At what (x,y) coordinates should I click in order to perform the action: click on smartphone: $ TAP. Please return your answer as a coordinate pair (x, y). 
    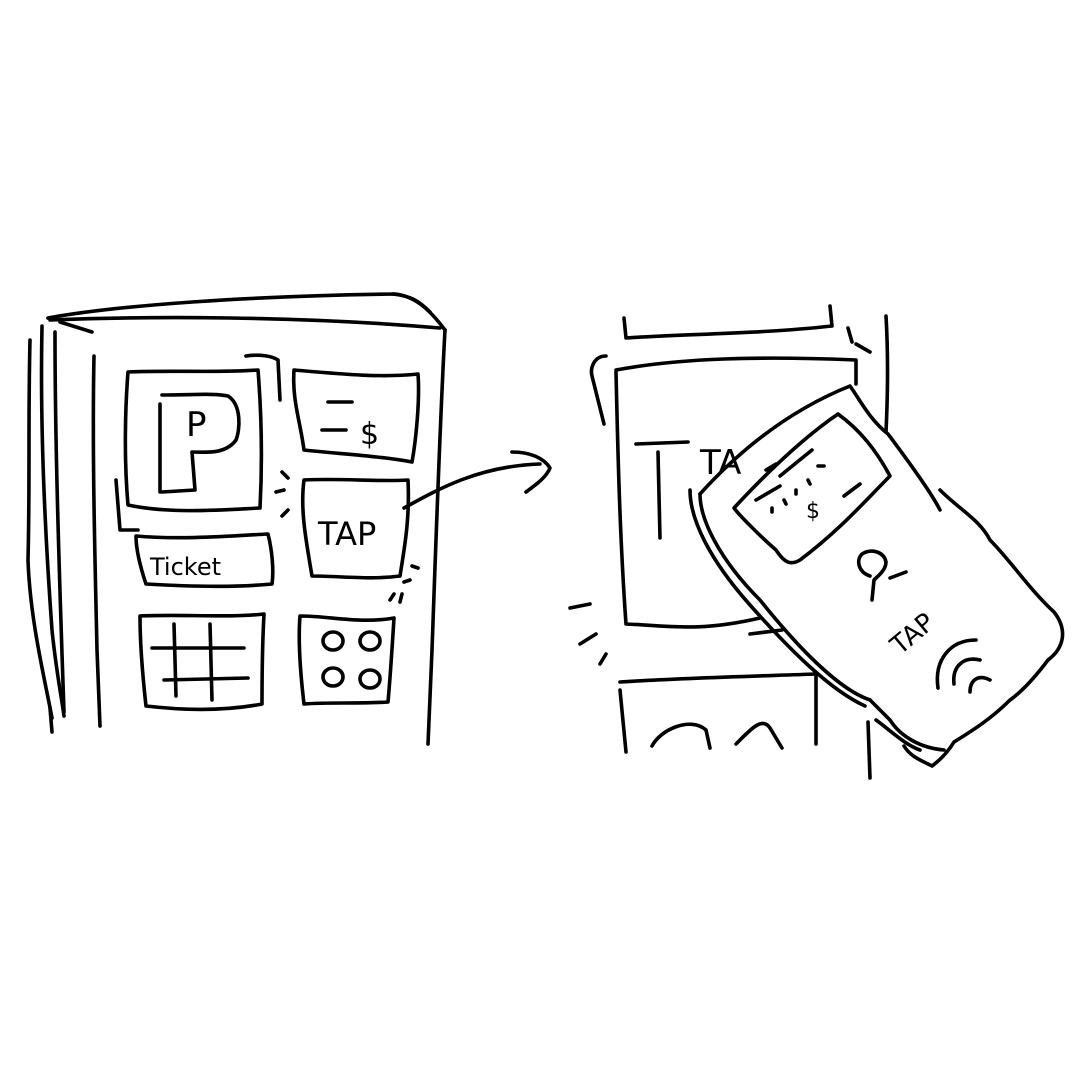
    Looking at the image, I should click on (876, 576).